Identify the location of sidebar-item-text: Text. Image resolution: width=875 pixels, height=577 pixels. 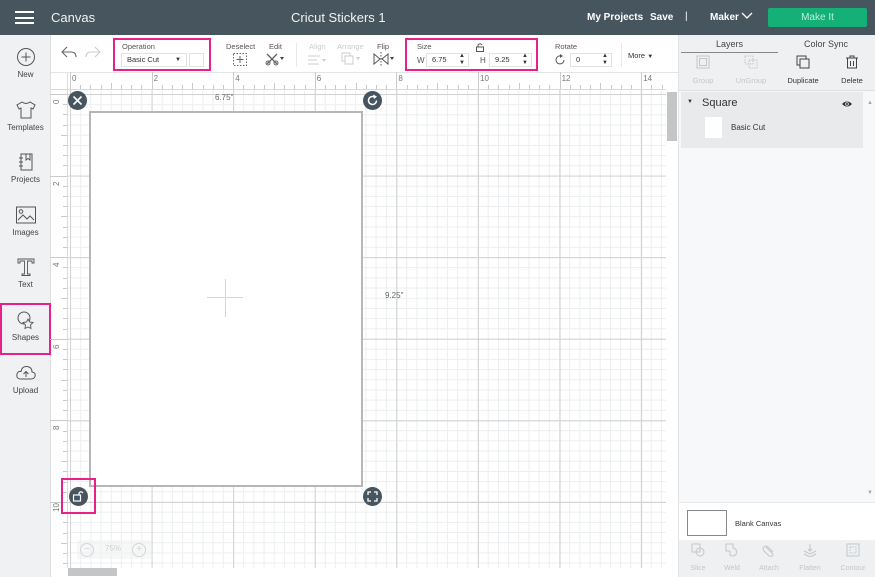
(25, 283).